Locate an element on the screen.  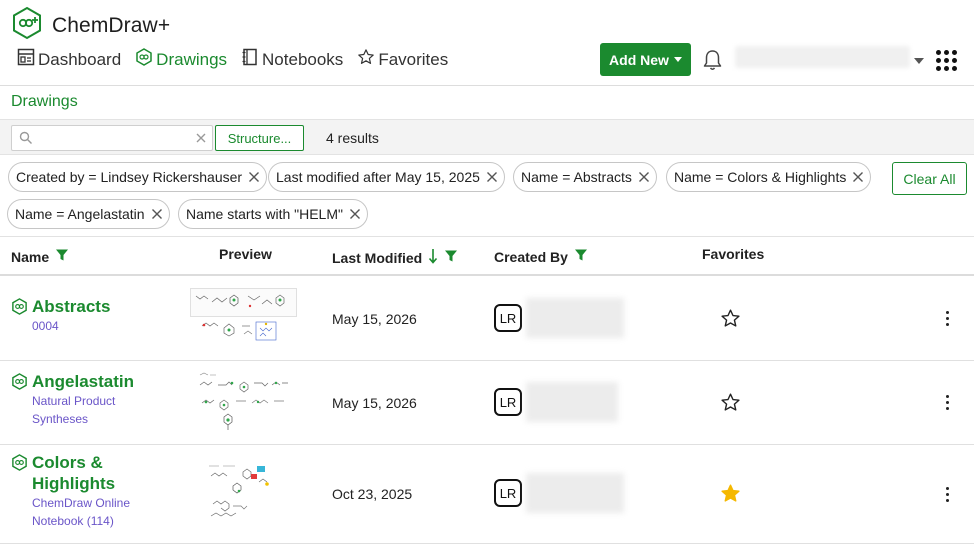
table-row-name: Abstracts 0004 is located at coordinates (60, 315).